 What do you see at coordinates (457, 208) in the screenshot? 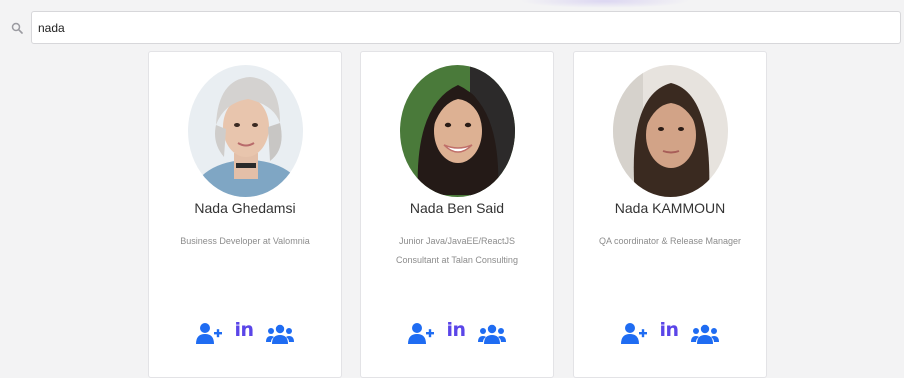
I see `profile-name: Nada Ben Said` at bounding box center [457, 208].